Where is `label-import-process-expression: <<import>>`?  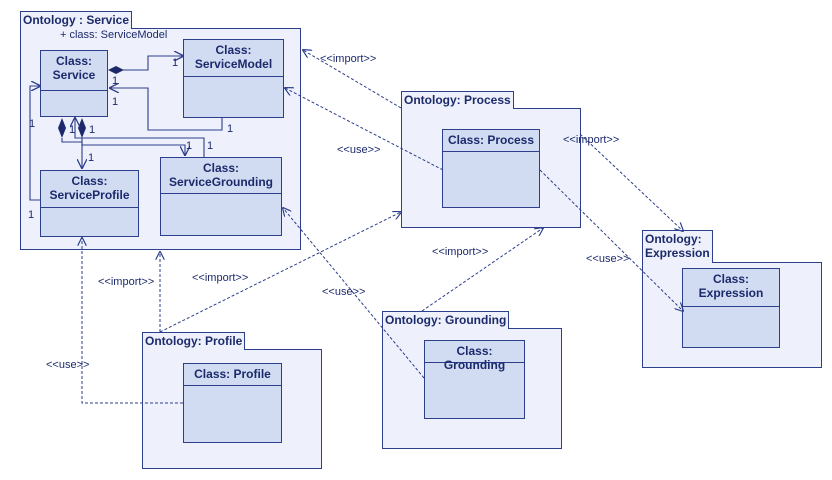 label-import-process-expression: <<import>> is located at coordinates (591, 140).